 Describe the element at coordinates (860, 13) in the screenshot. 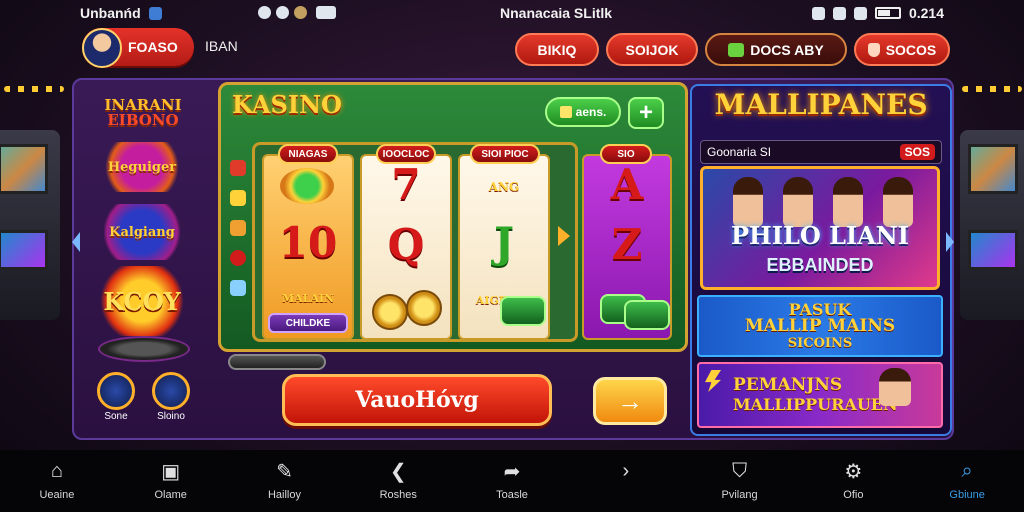

I see `signal-icon` at that location.